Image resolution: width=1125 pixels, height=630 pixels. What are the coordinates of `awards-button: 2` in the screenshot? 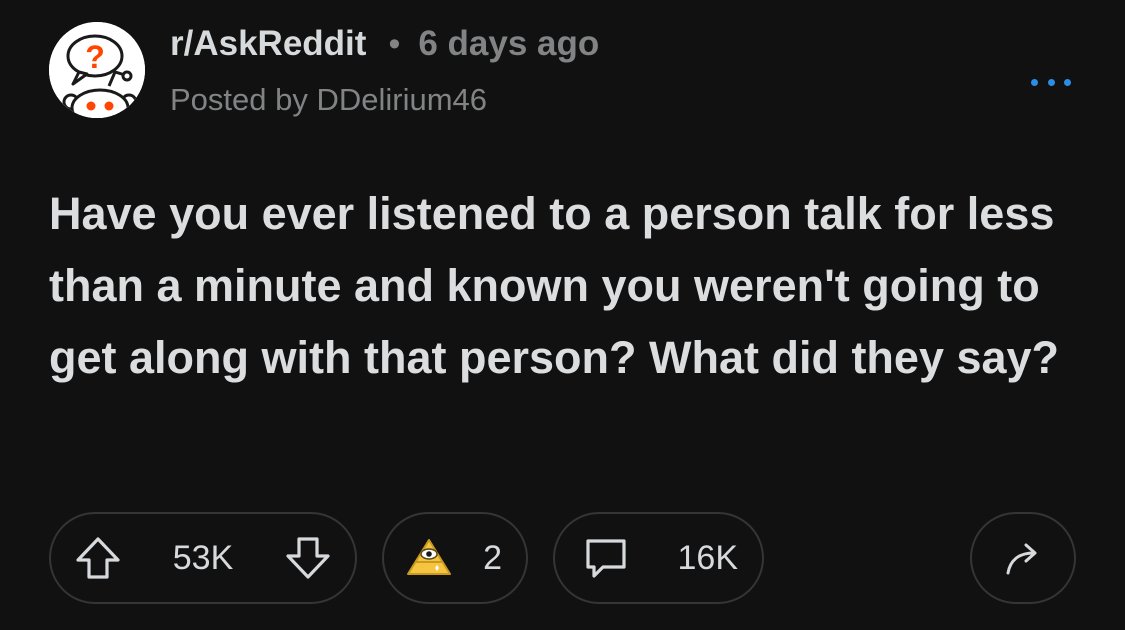 It's located at (455, 558).